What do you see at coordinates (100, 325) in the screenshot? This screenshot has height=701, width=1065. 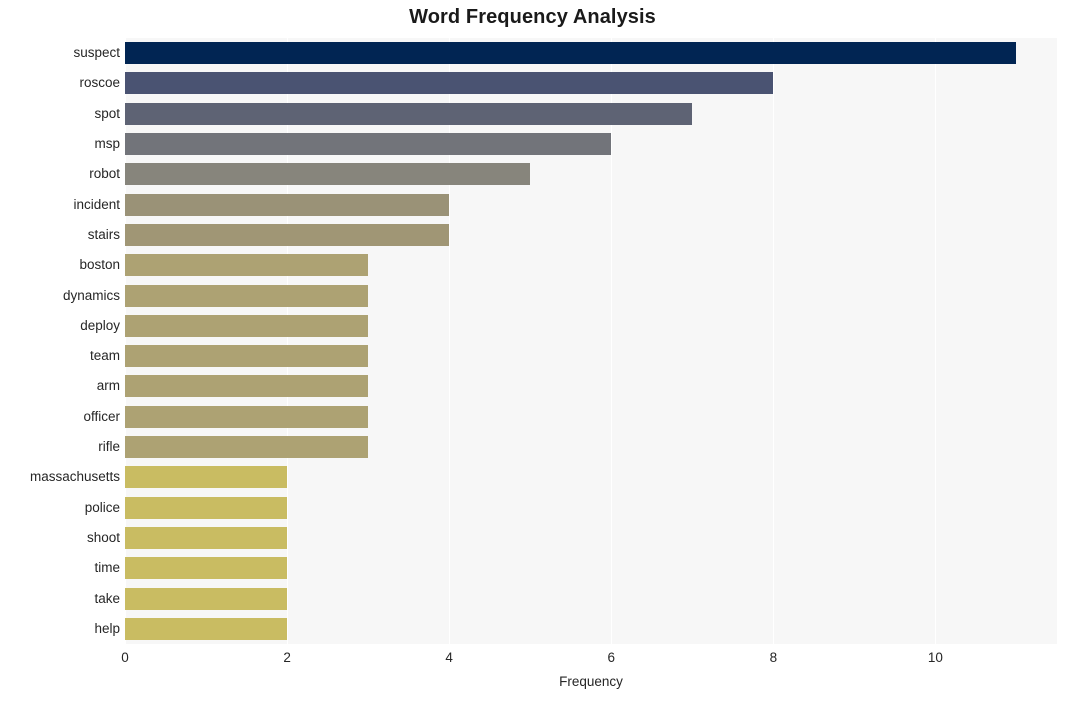 I see `y-axis-tick-label: deploy` at bounding box center [100, 325].